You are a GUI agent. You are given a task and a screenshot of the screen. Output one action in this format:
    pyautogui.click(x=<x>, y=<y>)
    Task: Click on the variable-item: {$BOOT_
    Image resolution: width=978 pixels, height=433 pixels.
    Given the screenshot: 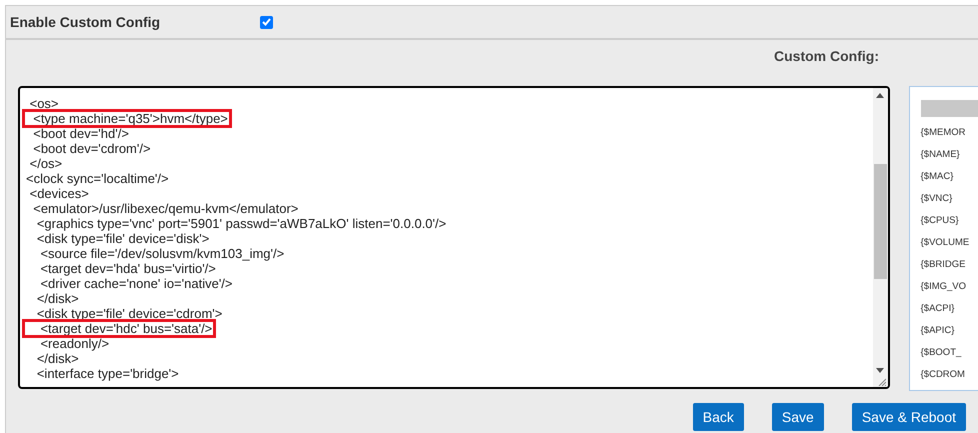 What is the action you would take?
    pyautogui.click(x=949, y=353)
    